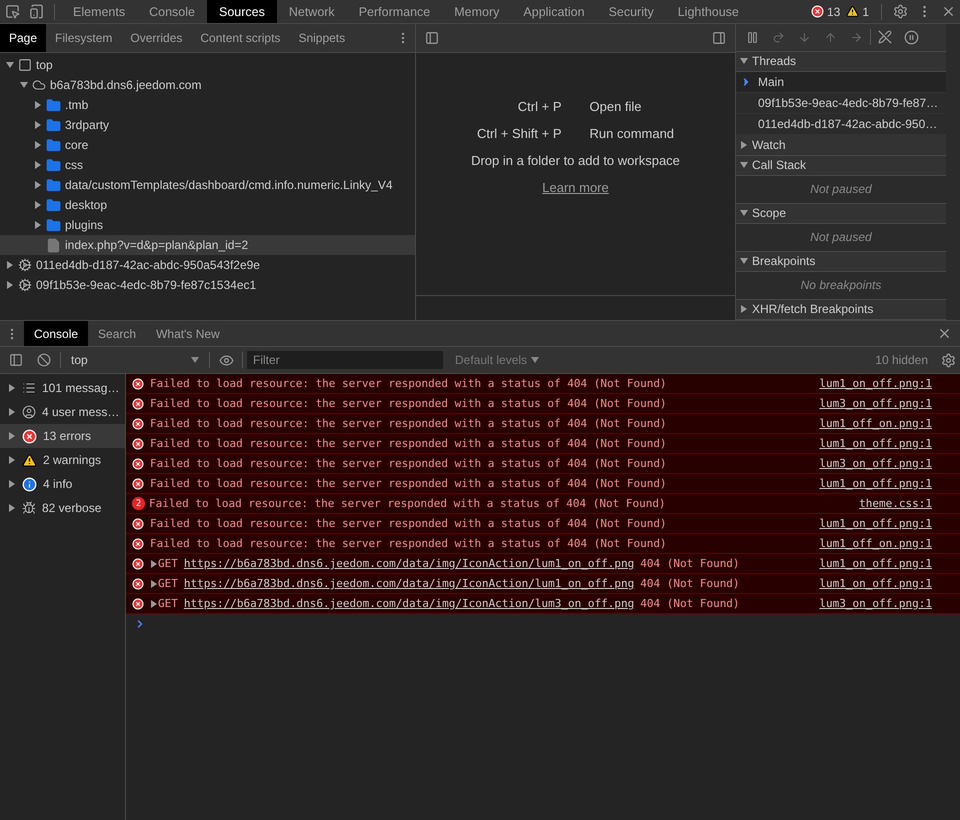  Describe the element at coordinates (207, 125) in the screenshot. I see `tree-item: 3rdparty` at that location.